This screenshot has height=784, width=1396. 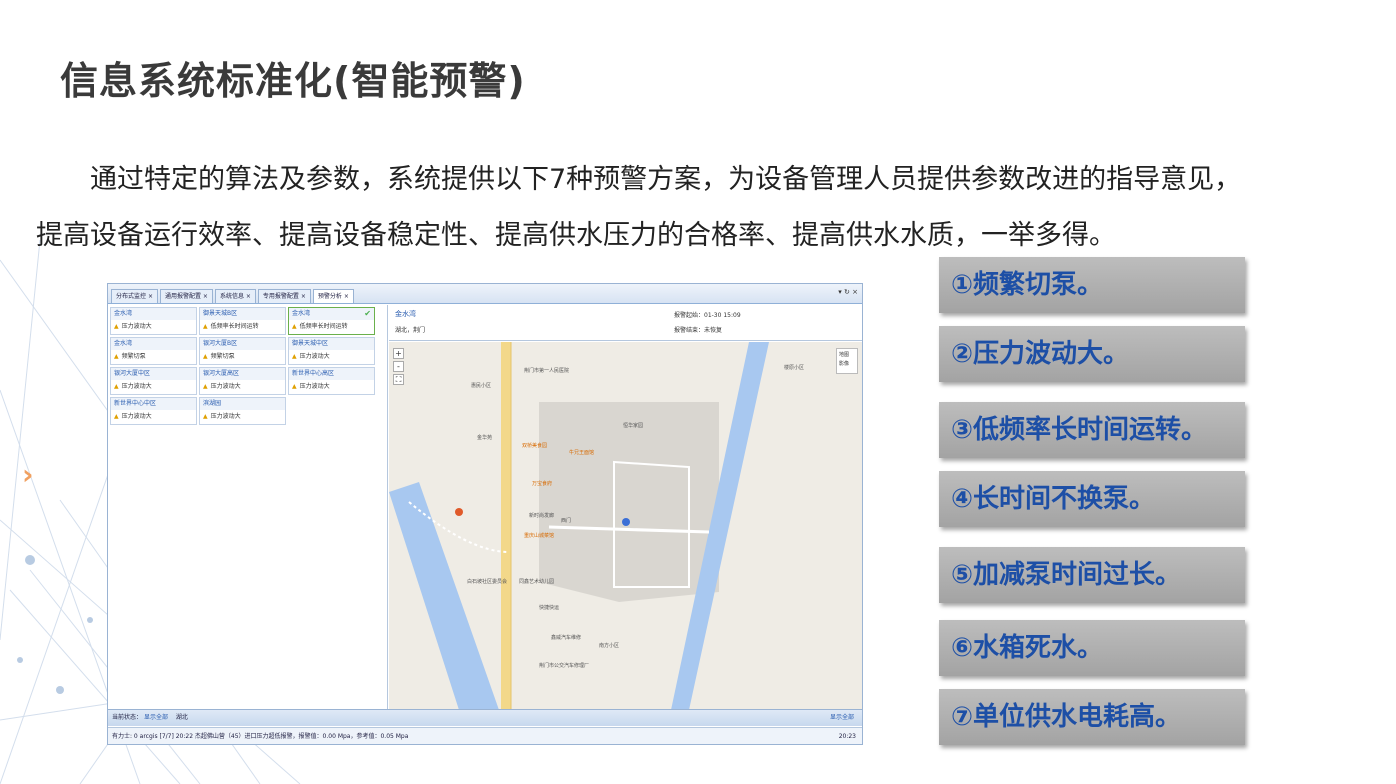 I want to click on zoom-controls: + - ⛶, so click(x=398, y=367).